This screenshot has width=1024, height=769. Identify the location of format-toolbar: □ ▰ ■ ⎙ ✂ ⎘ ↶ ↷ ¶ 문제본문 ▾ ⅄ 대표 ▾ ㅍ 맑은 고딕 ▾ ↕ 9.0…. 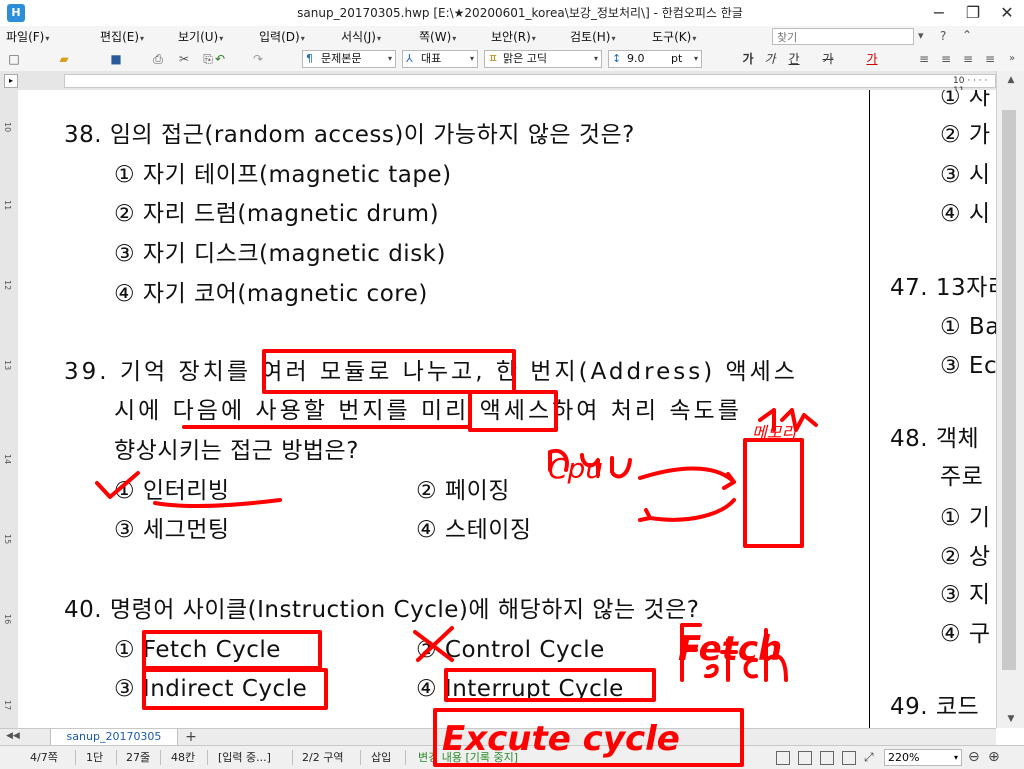
(512, 60).